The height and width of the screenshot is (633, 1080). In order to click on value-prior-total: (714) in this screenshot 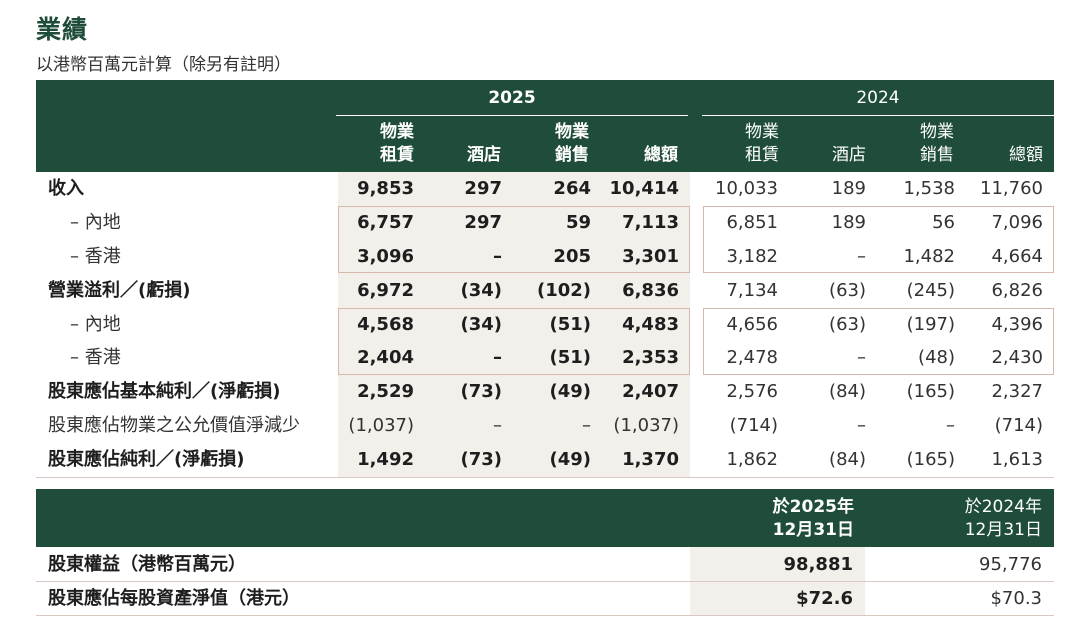, I will do `click(1018, 425)`.